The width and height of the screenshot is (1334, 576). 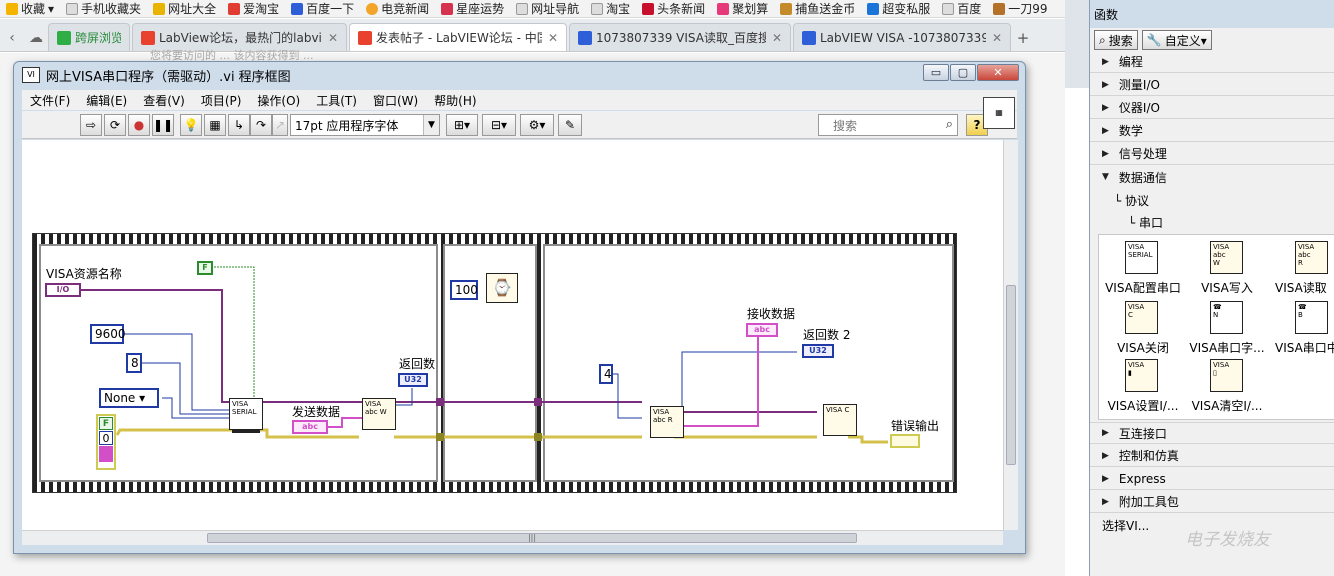 I want to click on step-over-icon: ↷, so click(x=261, y=125).